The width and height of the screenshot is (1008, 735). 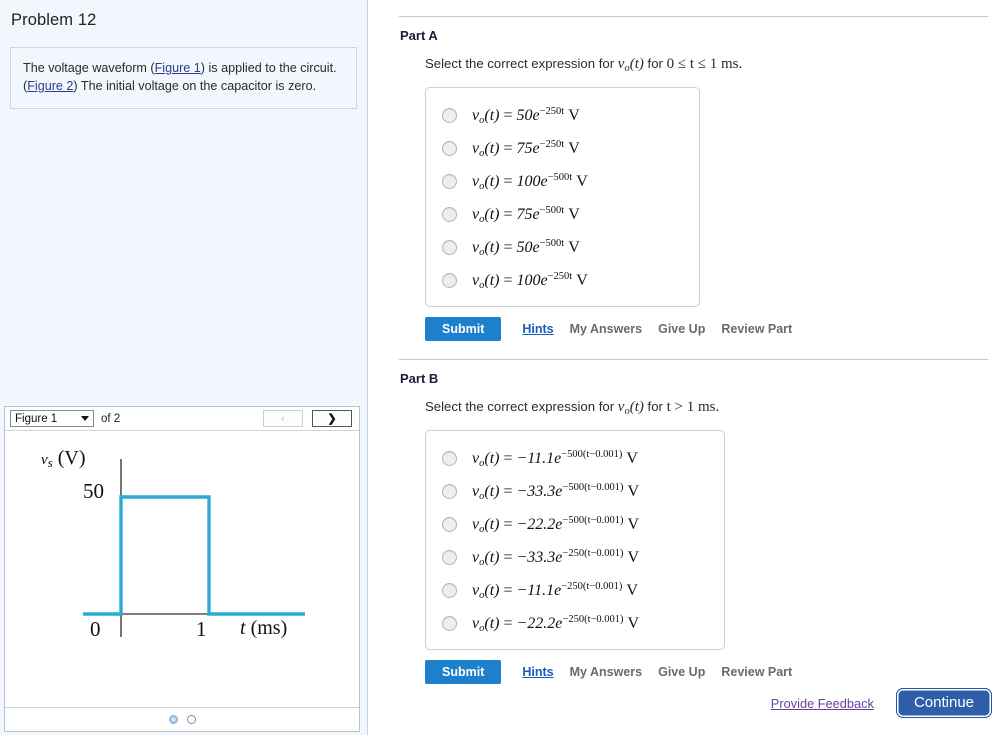 What do you see at coordinates (111, 418) in the screenshot?
I see `figure-count-label: of 2` at bounding box center [111, 418].